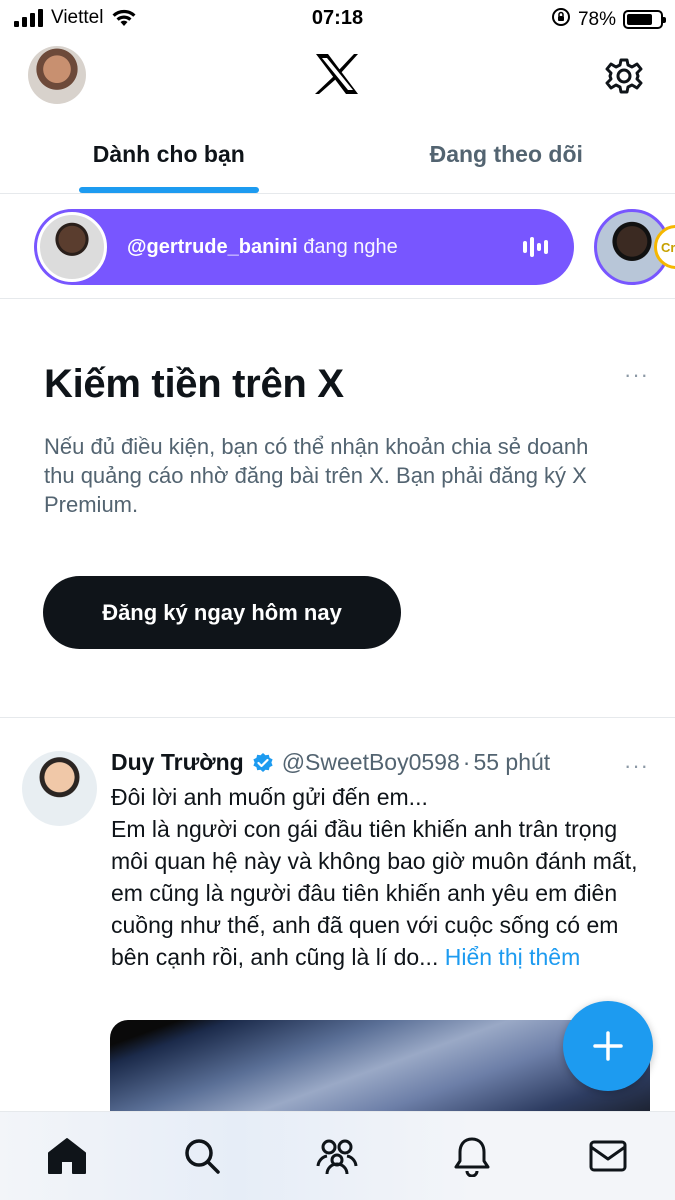 This screenshot has height=1200, width=675. I want to click on status-bar: Viettel 07:18 78%, so click(337, 19).